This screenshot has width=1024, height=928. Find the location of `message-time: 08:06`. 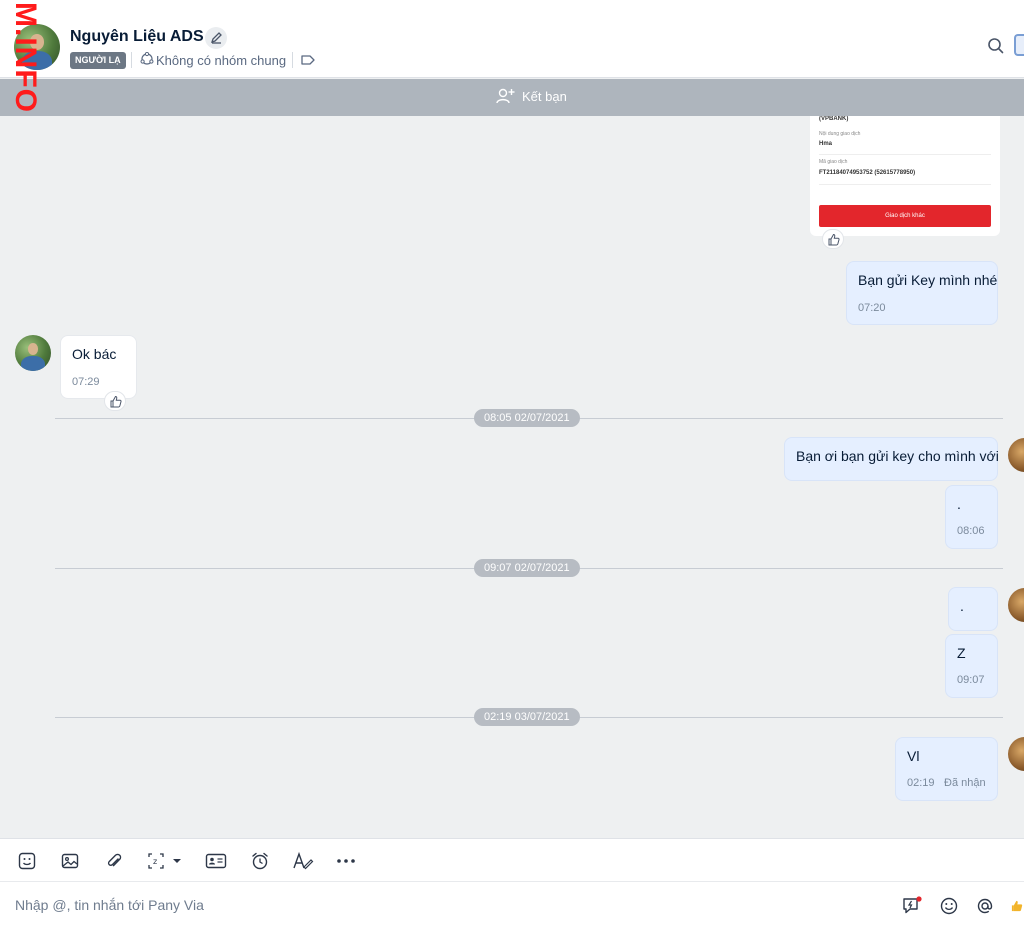

message-time: 08:06 is located at coordinates (971, 531).